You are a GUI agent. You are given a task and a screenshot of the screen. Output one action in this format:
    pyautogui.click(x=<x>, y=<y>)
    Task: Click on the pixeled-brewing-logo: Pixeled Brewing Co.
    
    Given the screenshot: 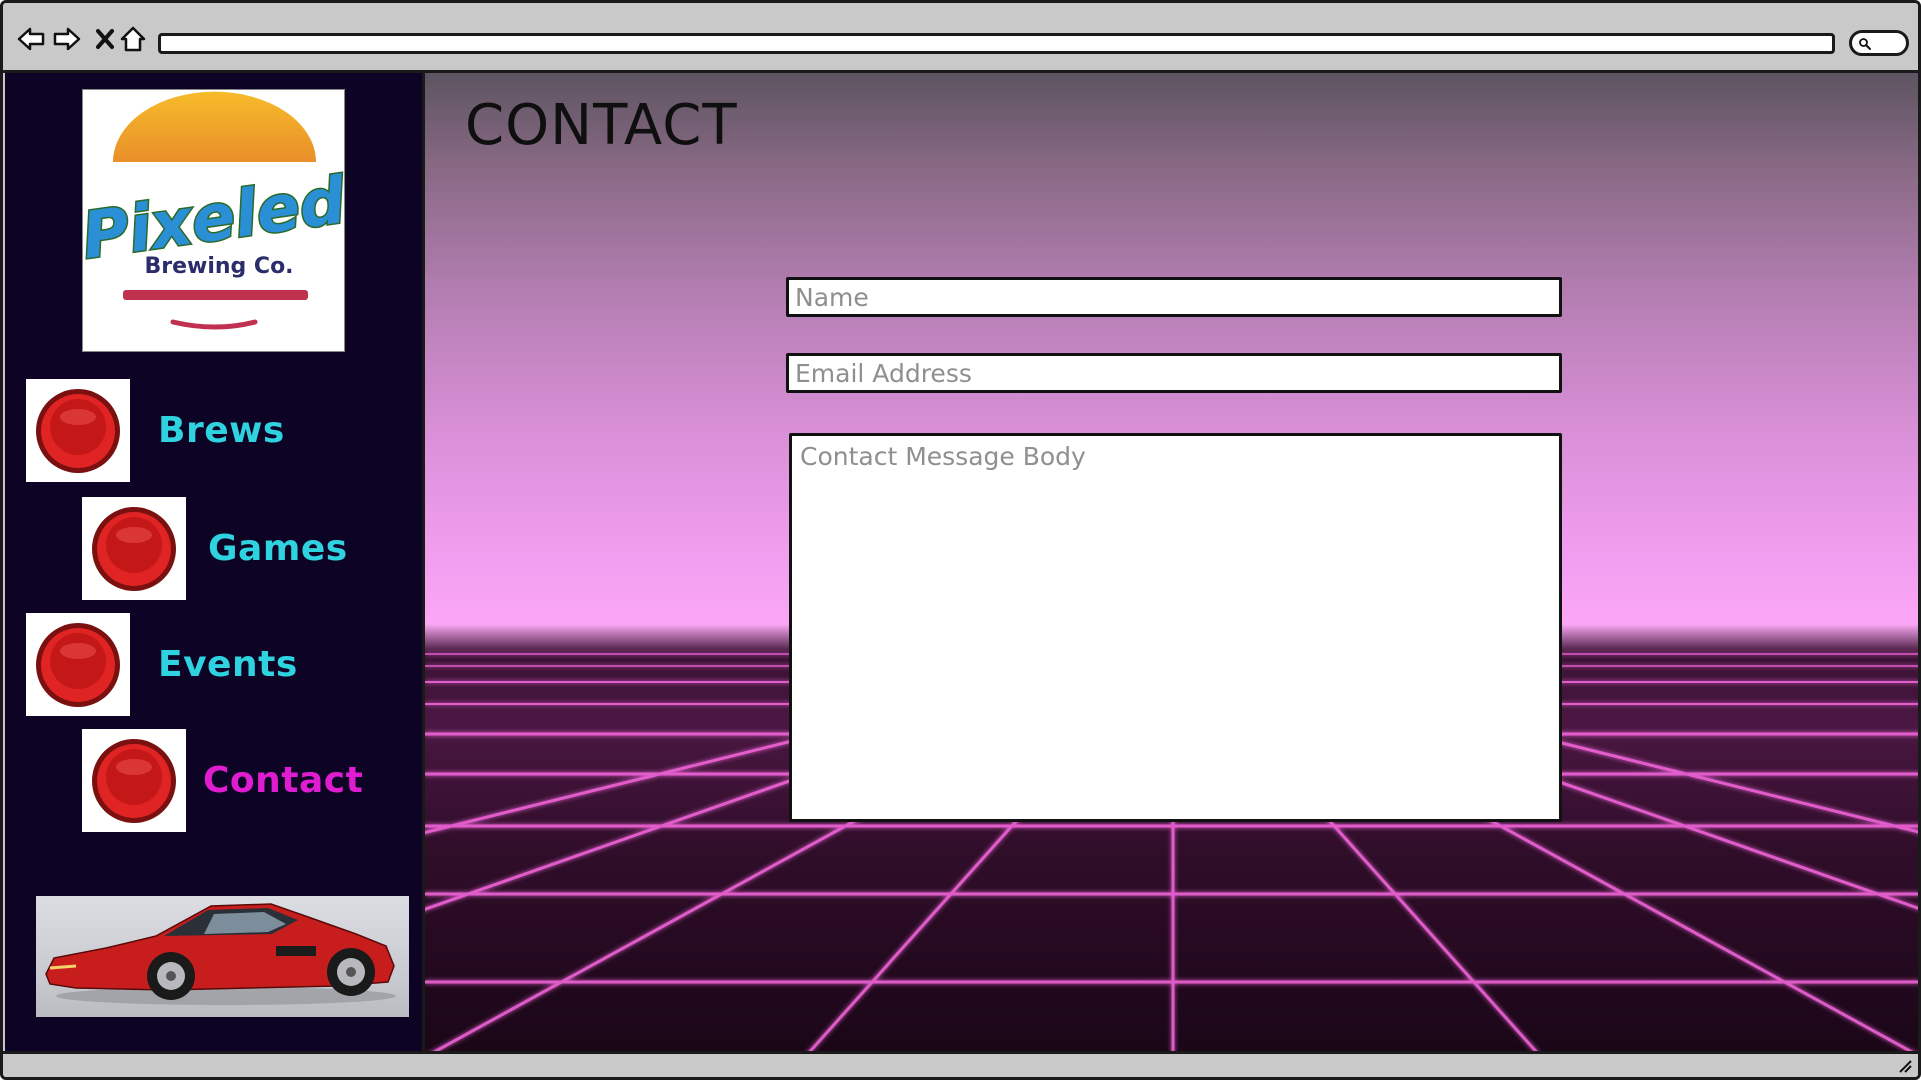 What is the action you would take?
    pyautogui.click(x=214, y=210)
    